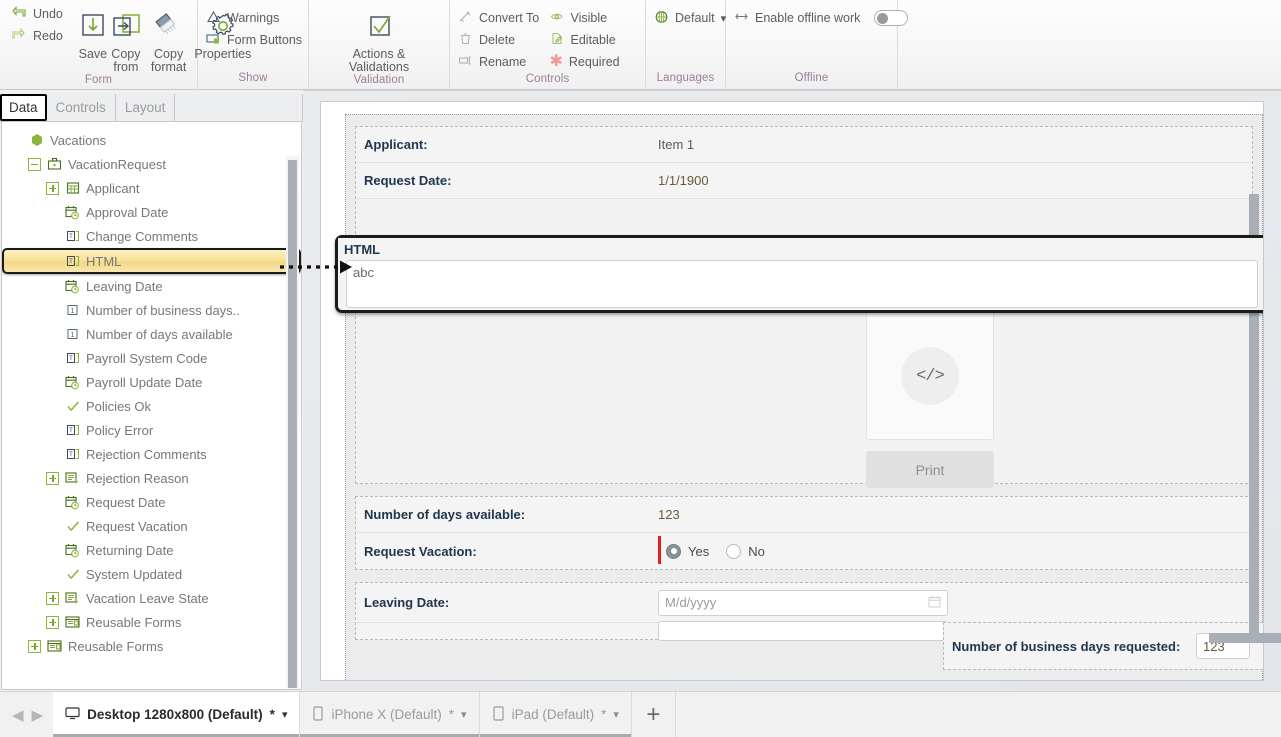 Image resolution: width=1281 pixels, height=737 pixels. What do you see at coordinates (1089, 44) in the screenshot?
I see `ribbon-group-filler` at bounding box center [1089, 44].